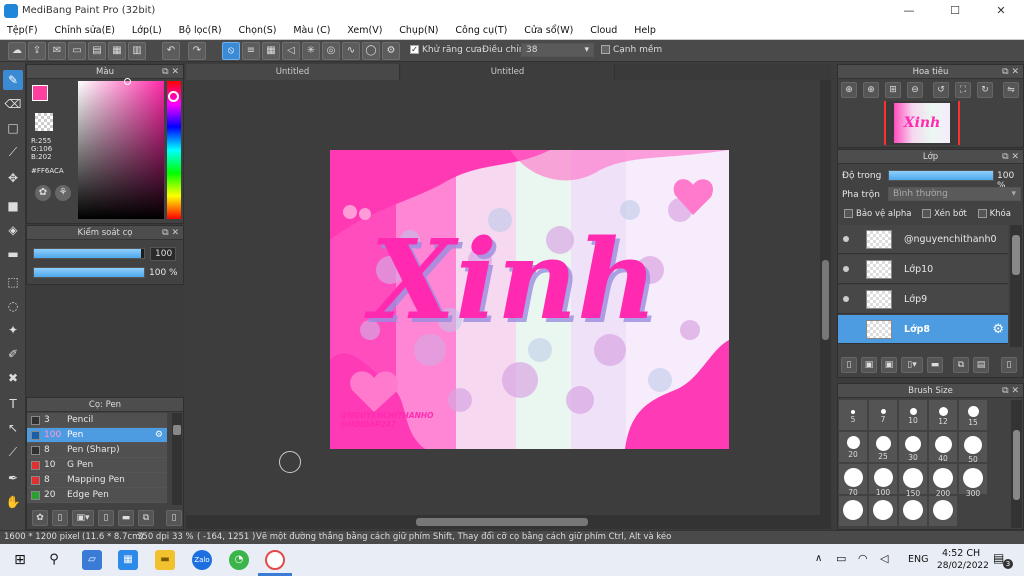 Image resolution: width=1024 pixels, height=576 pixels. I want to click on new-brush-icon: ▯, so click(60, 518).